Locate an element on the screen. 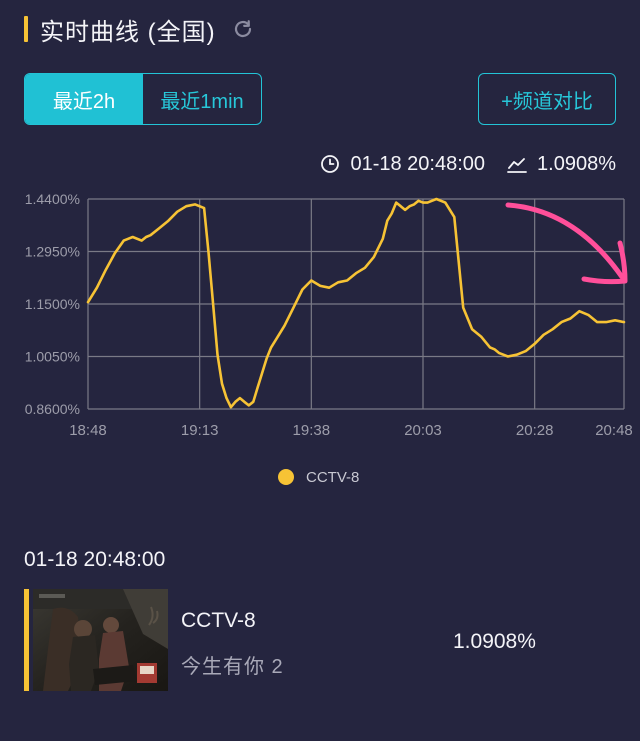 This screenshot has width=640, height=741. page-header: 实时曲线 (全国) is located at coordinates (140, 30).